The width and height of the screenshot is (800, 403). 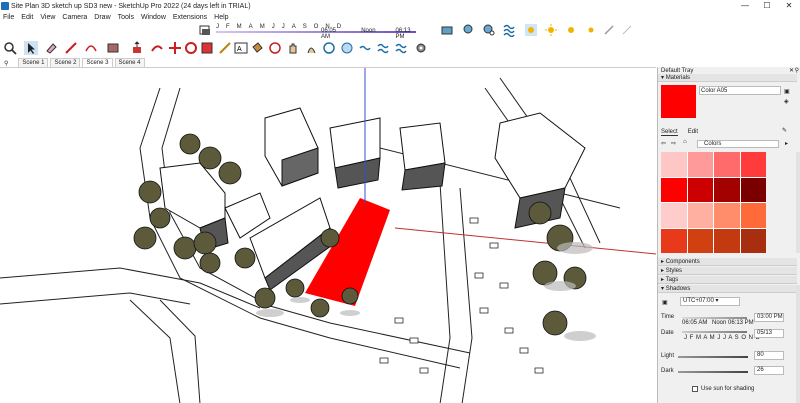 What do you see at coordinates (695, 389) in the screenshot?
I see `use-sun-checkbox` at bounding box center [695, 389].